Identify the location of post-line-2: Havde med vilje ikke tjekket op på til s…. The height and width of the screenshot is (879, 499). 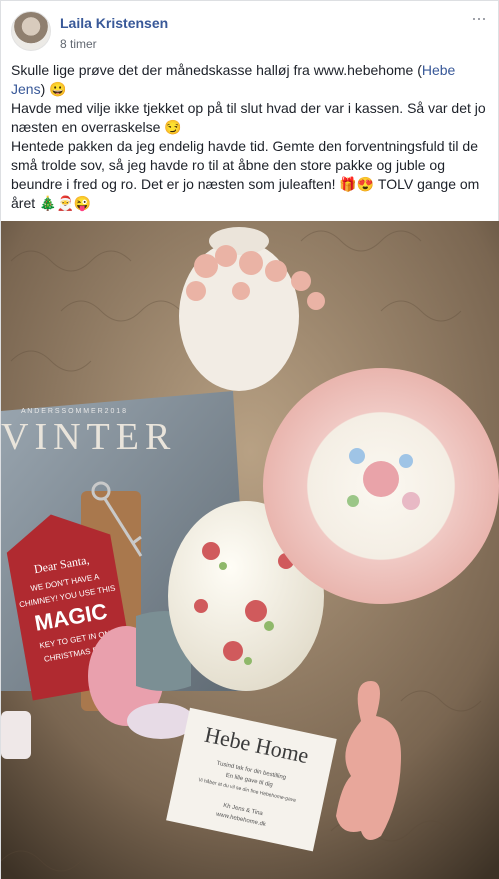
(248, 117).